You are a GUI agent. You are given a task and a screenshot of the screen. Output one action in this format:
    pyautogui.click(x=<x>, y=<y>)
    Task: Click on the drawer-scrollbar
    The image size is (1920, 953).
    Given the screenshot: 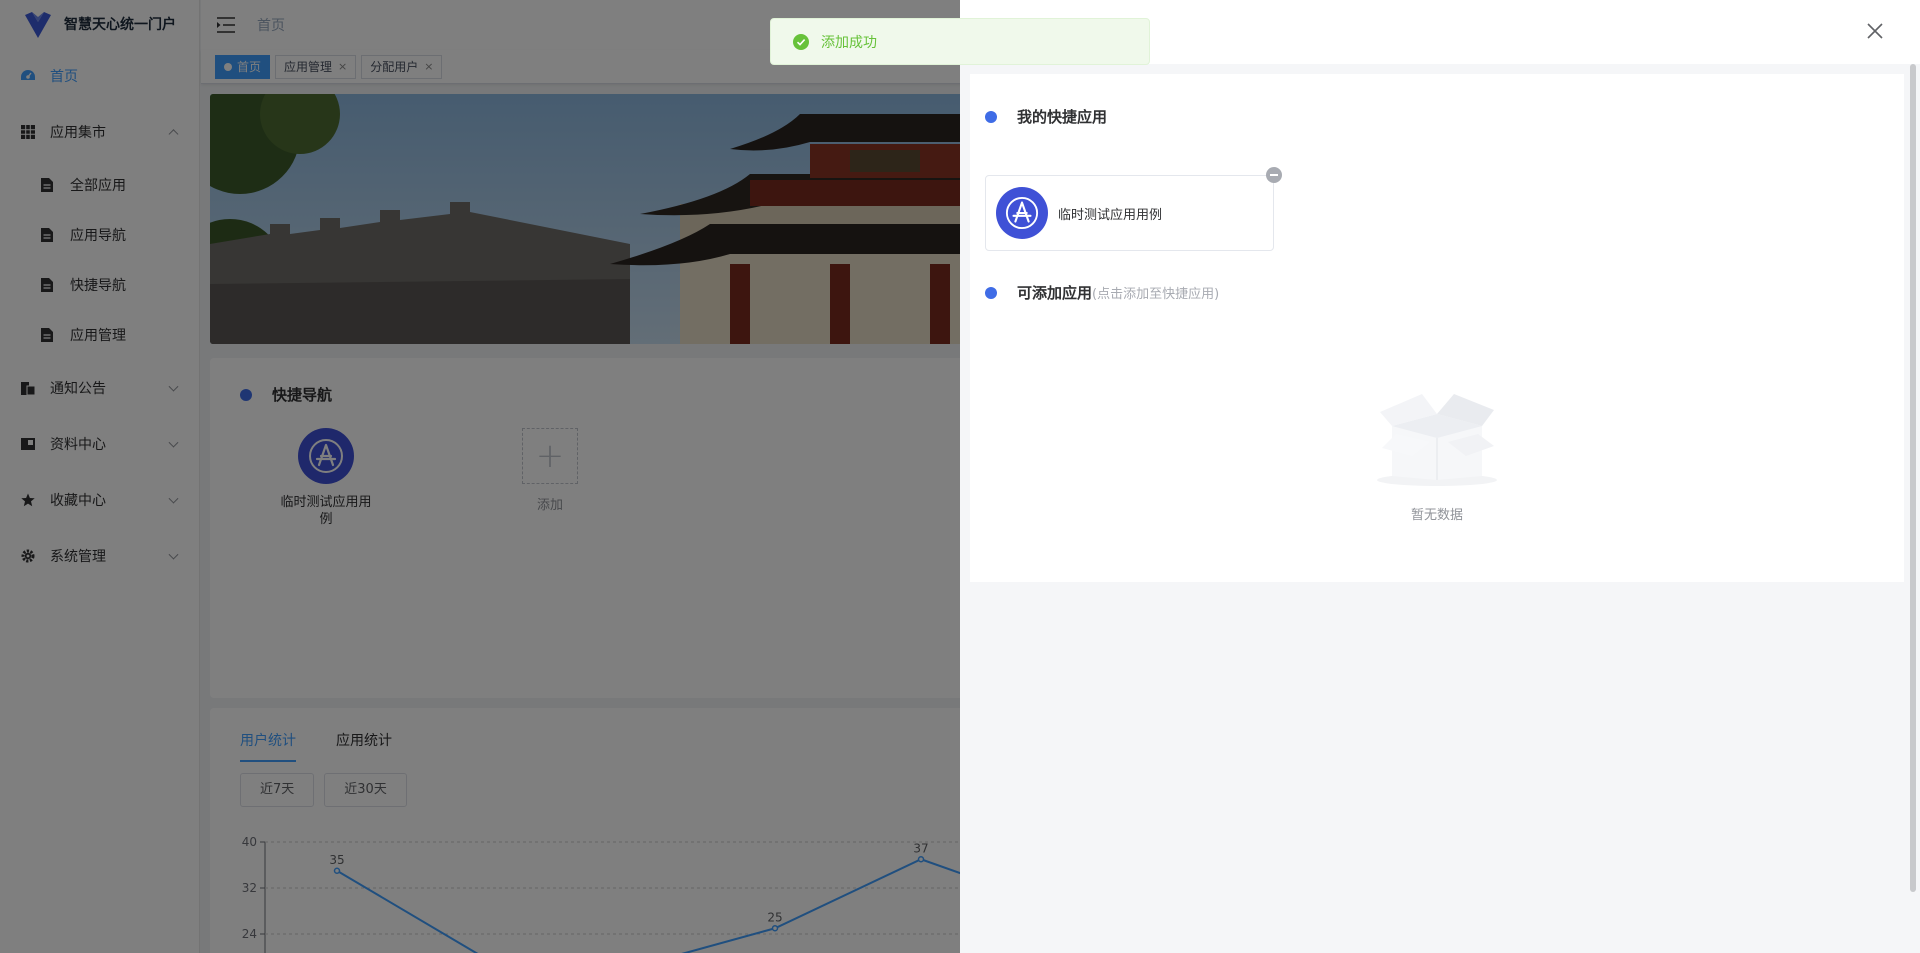 What is the action you would take?
    pyautogui.click(x=1913, y=478)
    